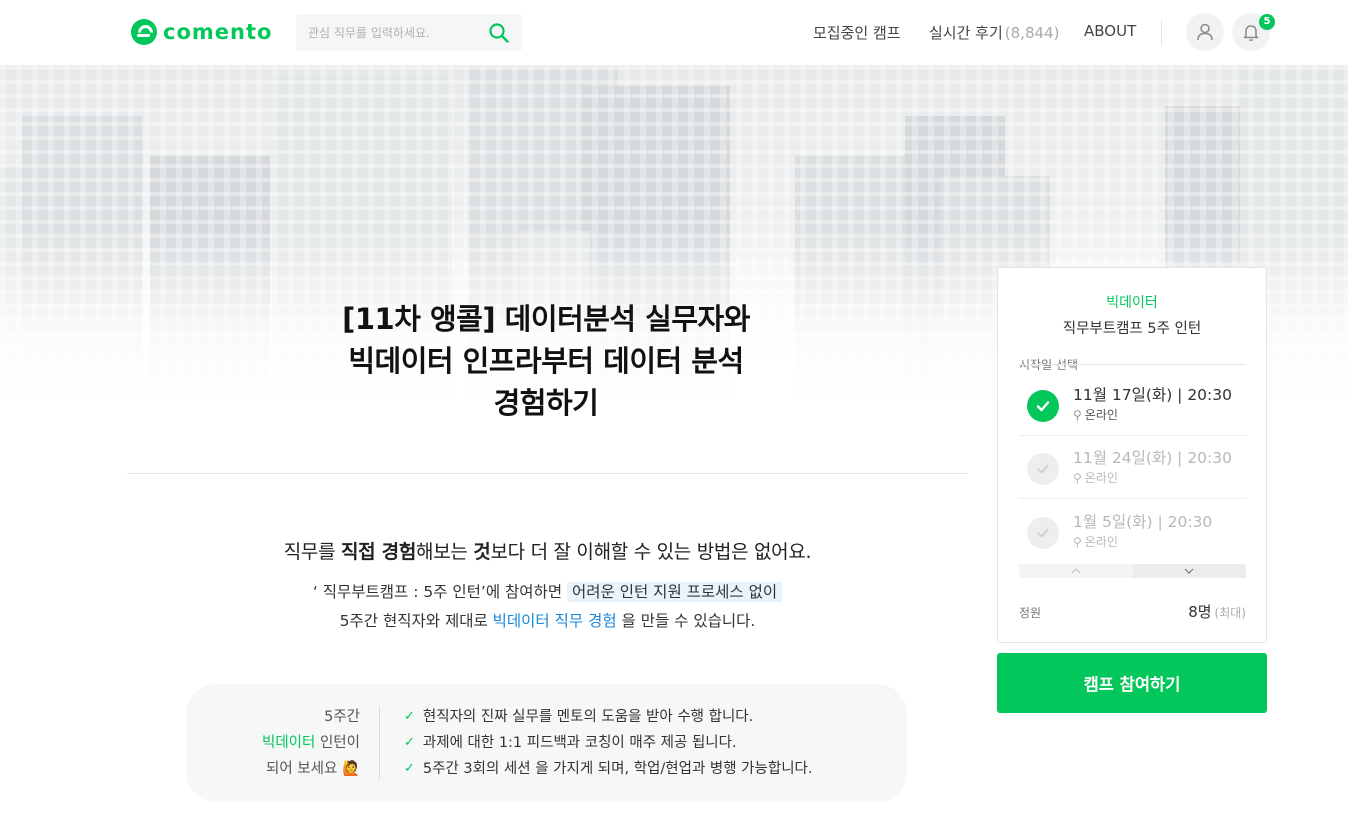  What do you see at coordinates (416, 621) in the screenshot?
I see `desc-text: 5주간 현직자와 제대로` at bounding box center [416, 621].